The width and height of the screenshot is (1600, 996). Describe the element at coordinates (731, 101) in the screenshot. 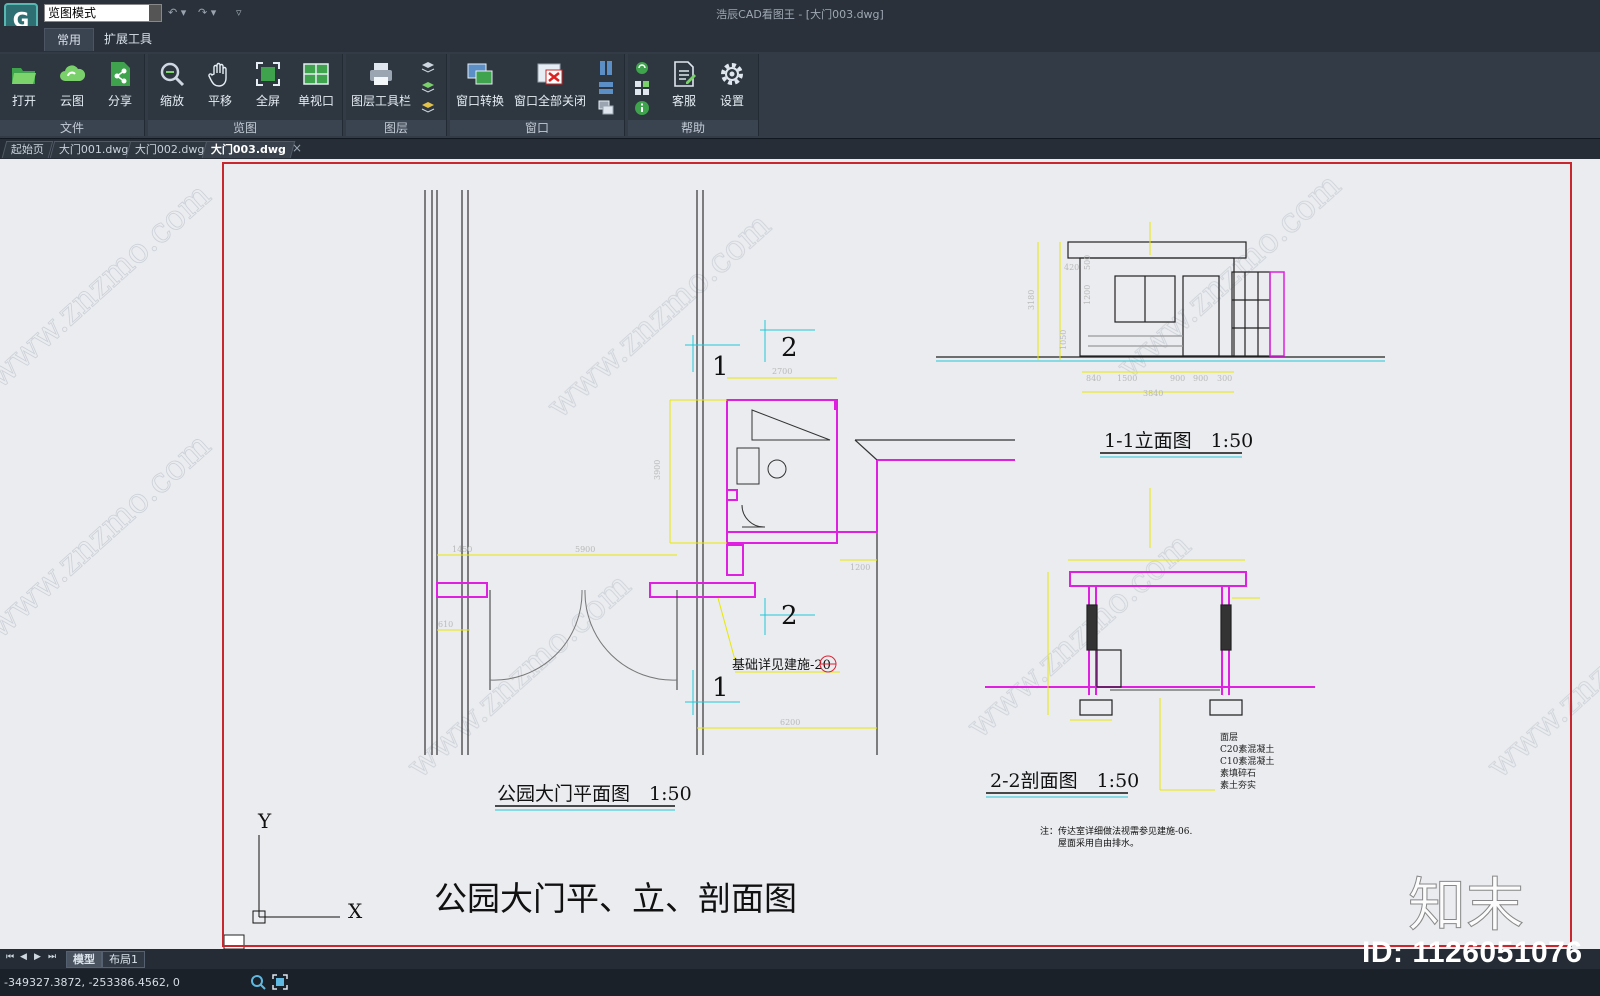

I see `settings-label: 设置` at that location.